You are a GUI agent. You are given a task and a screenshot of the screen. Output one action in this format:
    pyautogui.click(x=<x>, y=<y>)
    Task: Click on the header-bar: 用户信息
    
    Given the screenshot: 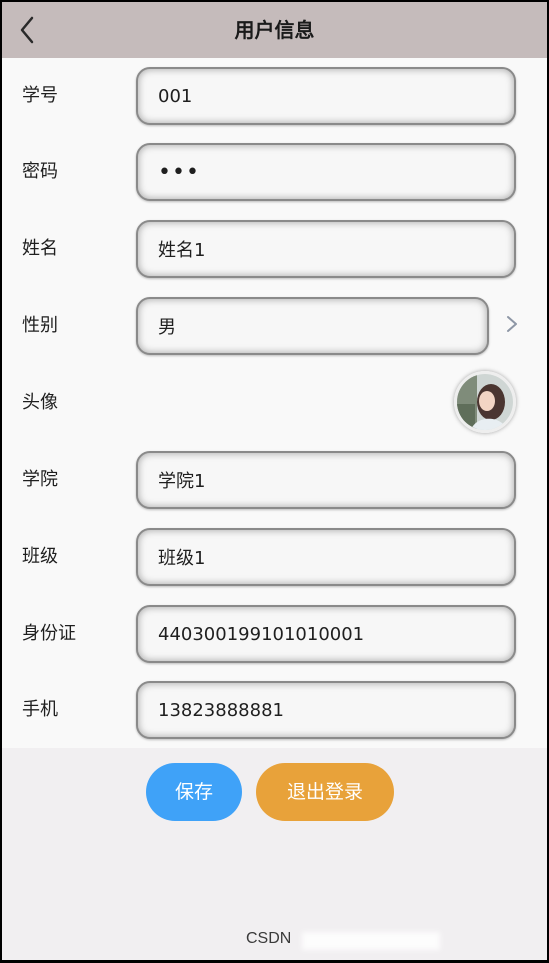 What is the action you would take?
    pyautogui.click(x=274, y=30)
    